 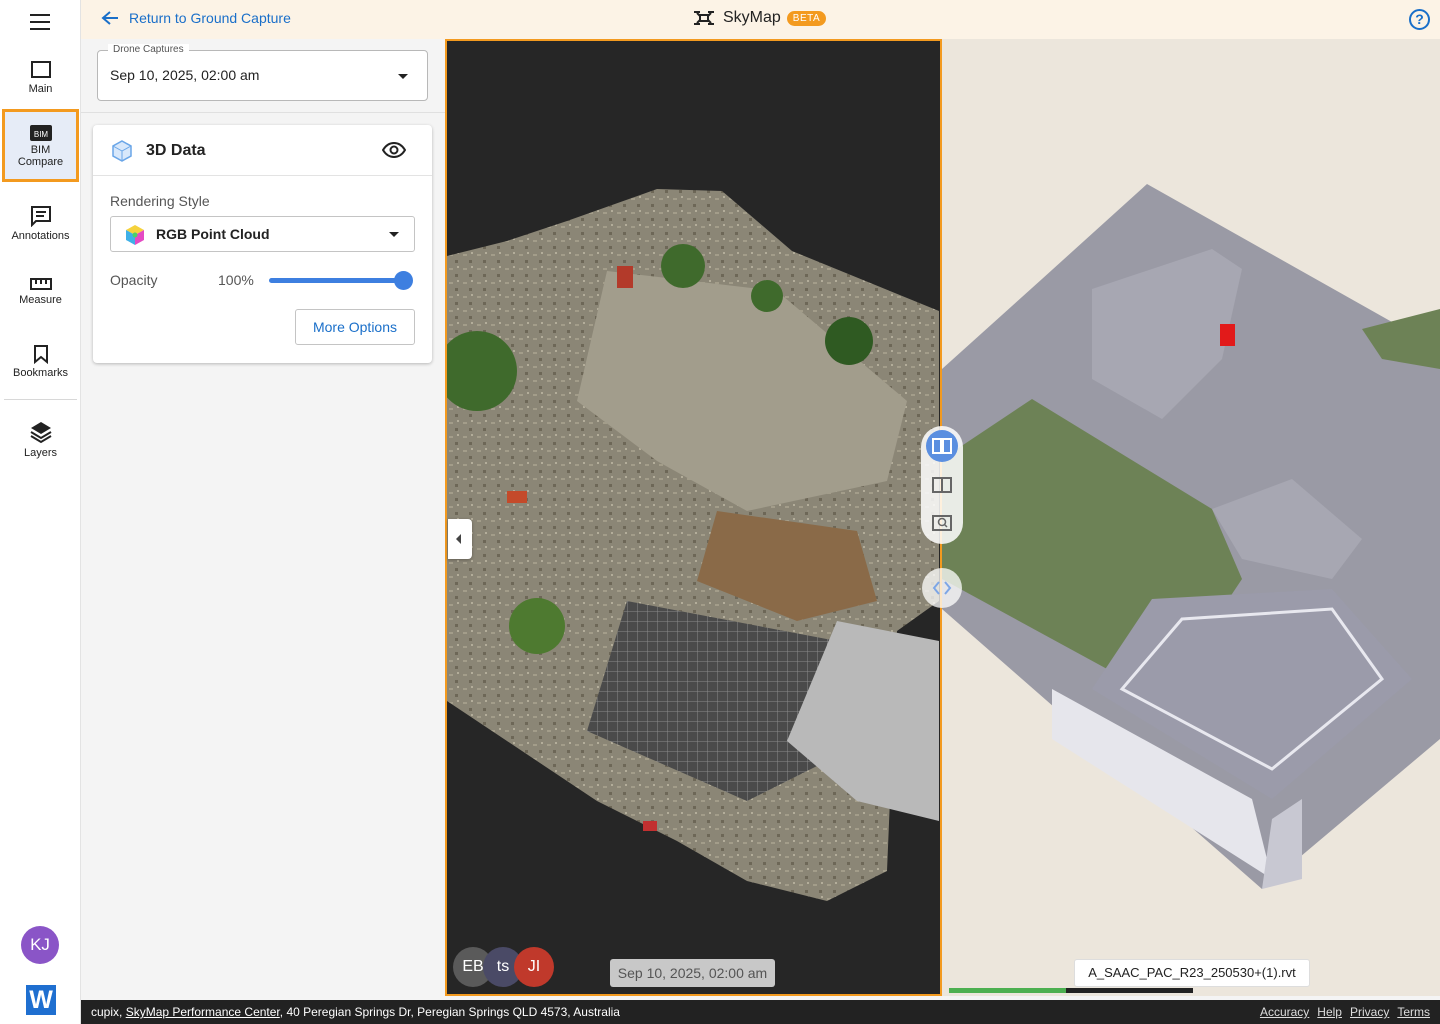 What do you see at coordinates (1345, 1012) in the screenshot?
I see `footer-links: Accuracy Help Privacy Terms` at bounding box center [1345, 1012].